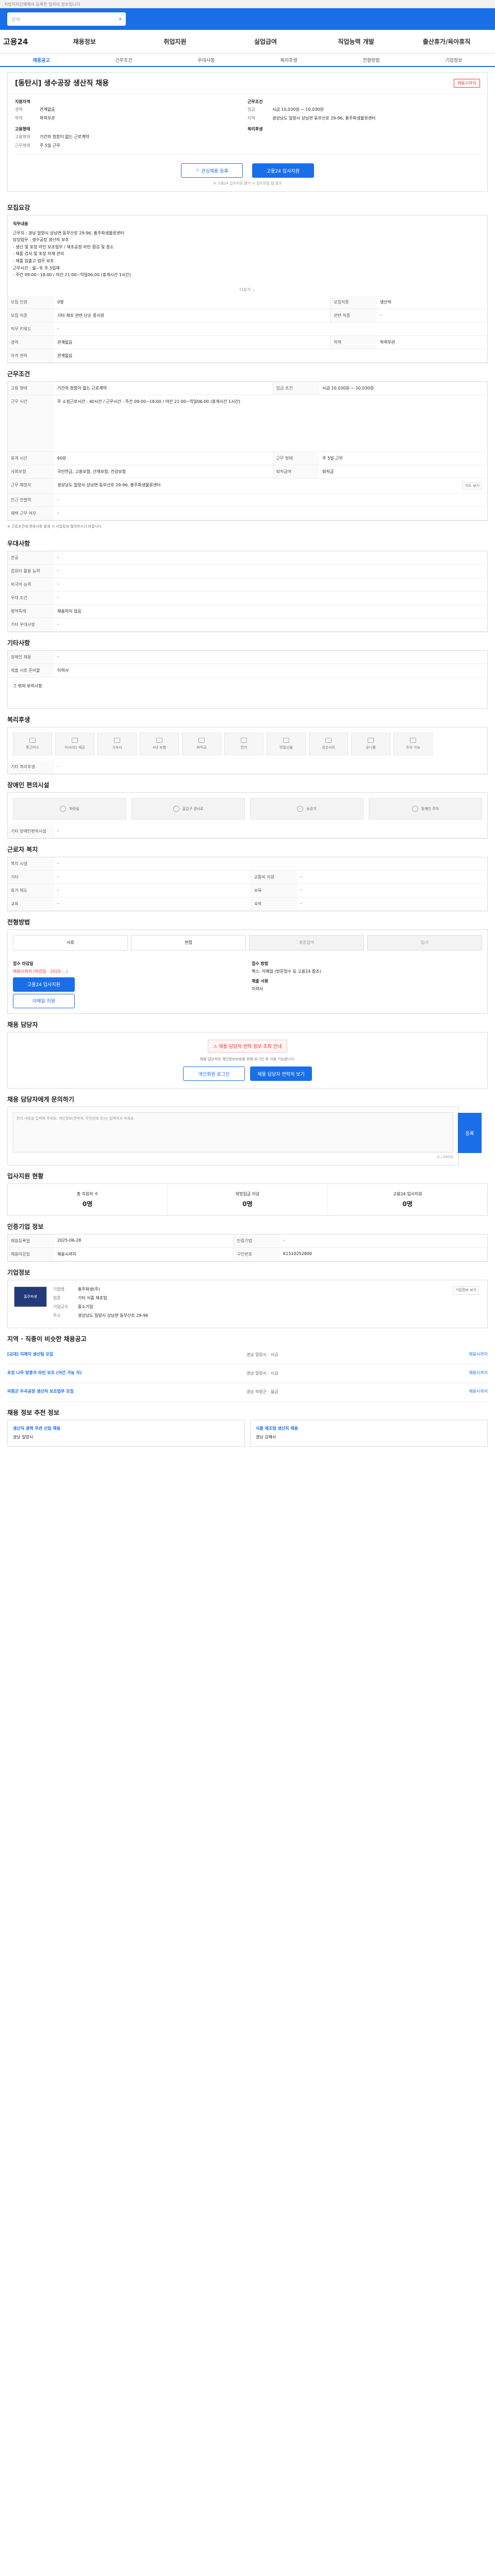  I want to click on section-title: 우대사항, so click(19, 543).